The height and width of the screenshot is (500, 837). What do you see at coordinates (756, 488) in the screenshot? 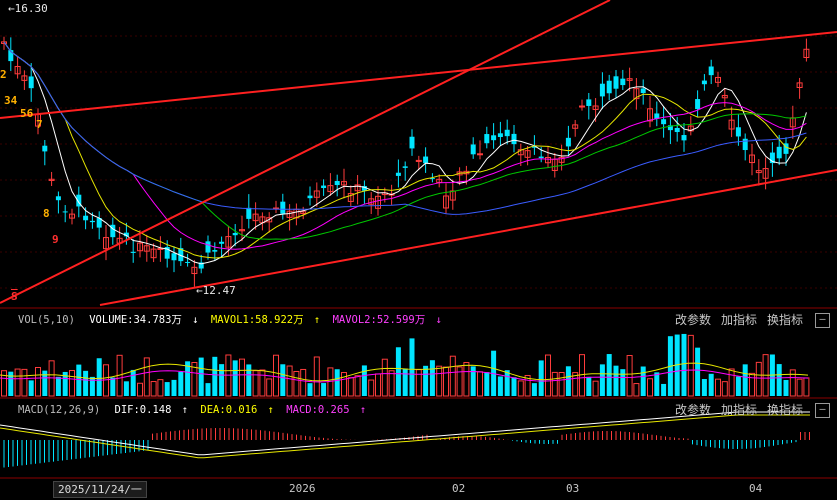
I see `x-axis-label-04: 04` at bounding box center [756, 488].